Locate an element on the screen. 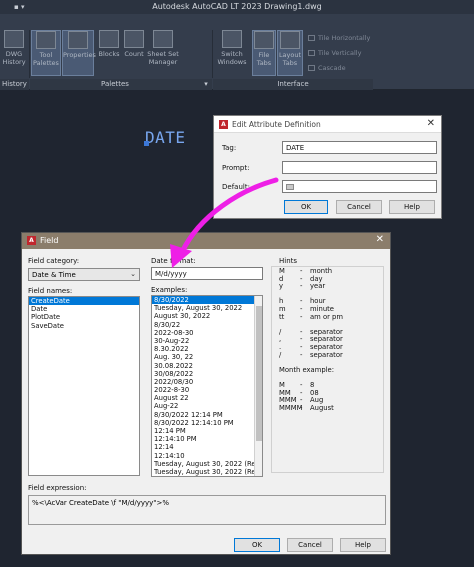  annotation-arrow-line is located at coordinates (229, 216).